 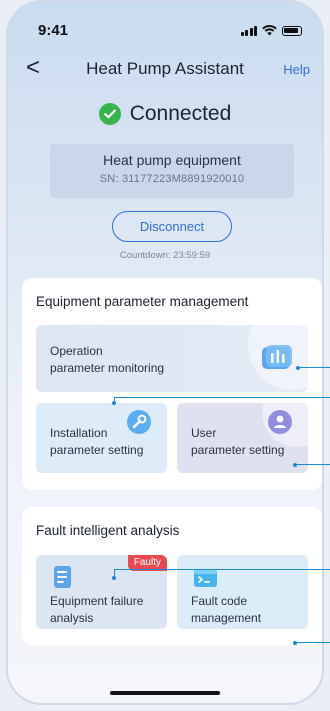 I want to click on page-title: Heat Pump Assistant, so click(x=165, y=68).